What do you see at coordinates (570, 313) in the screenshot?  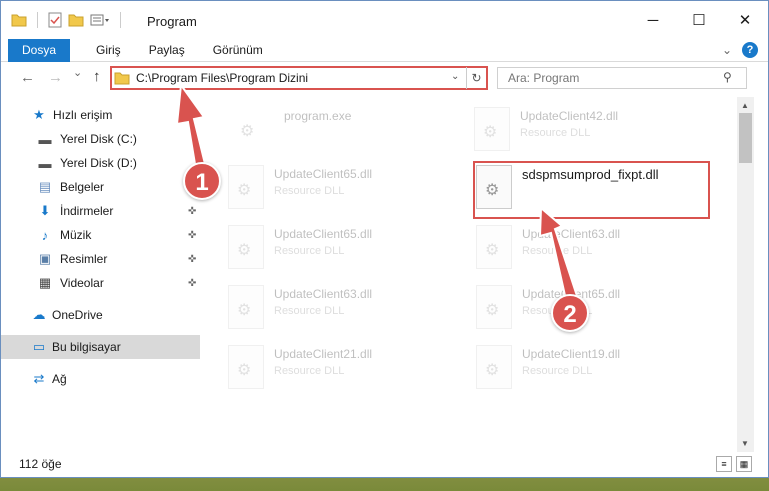 I see `callout-badge: 2` at bounding box center [570, 313].